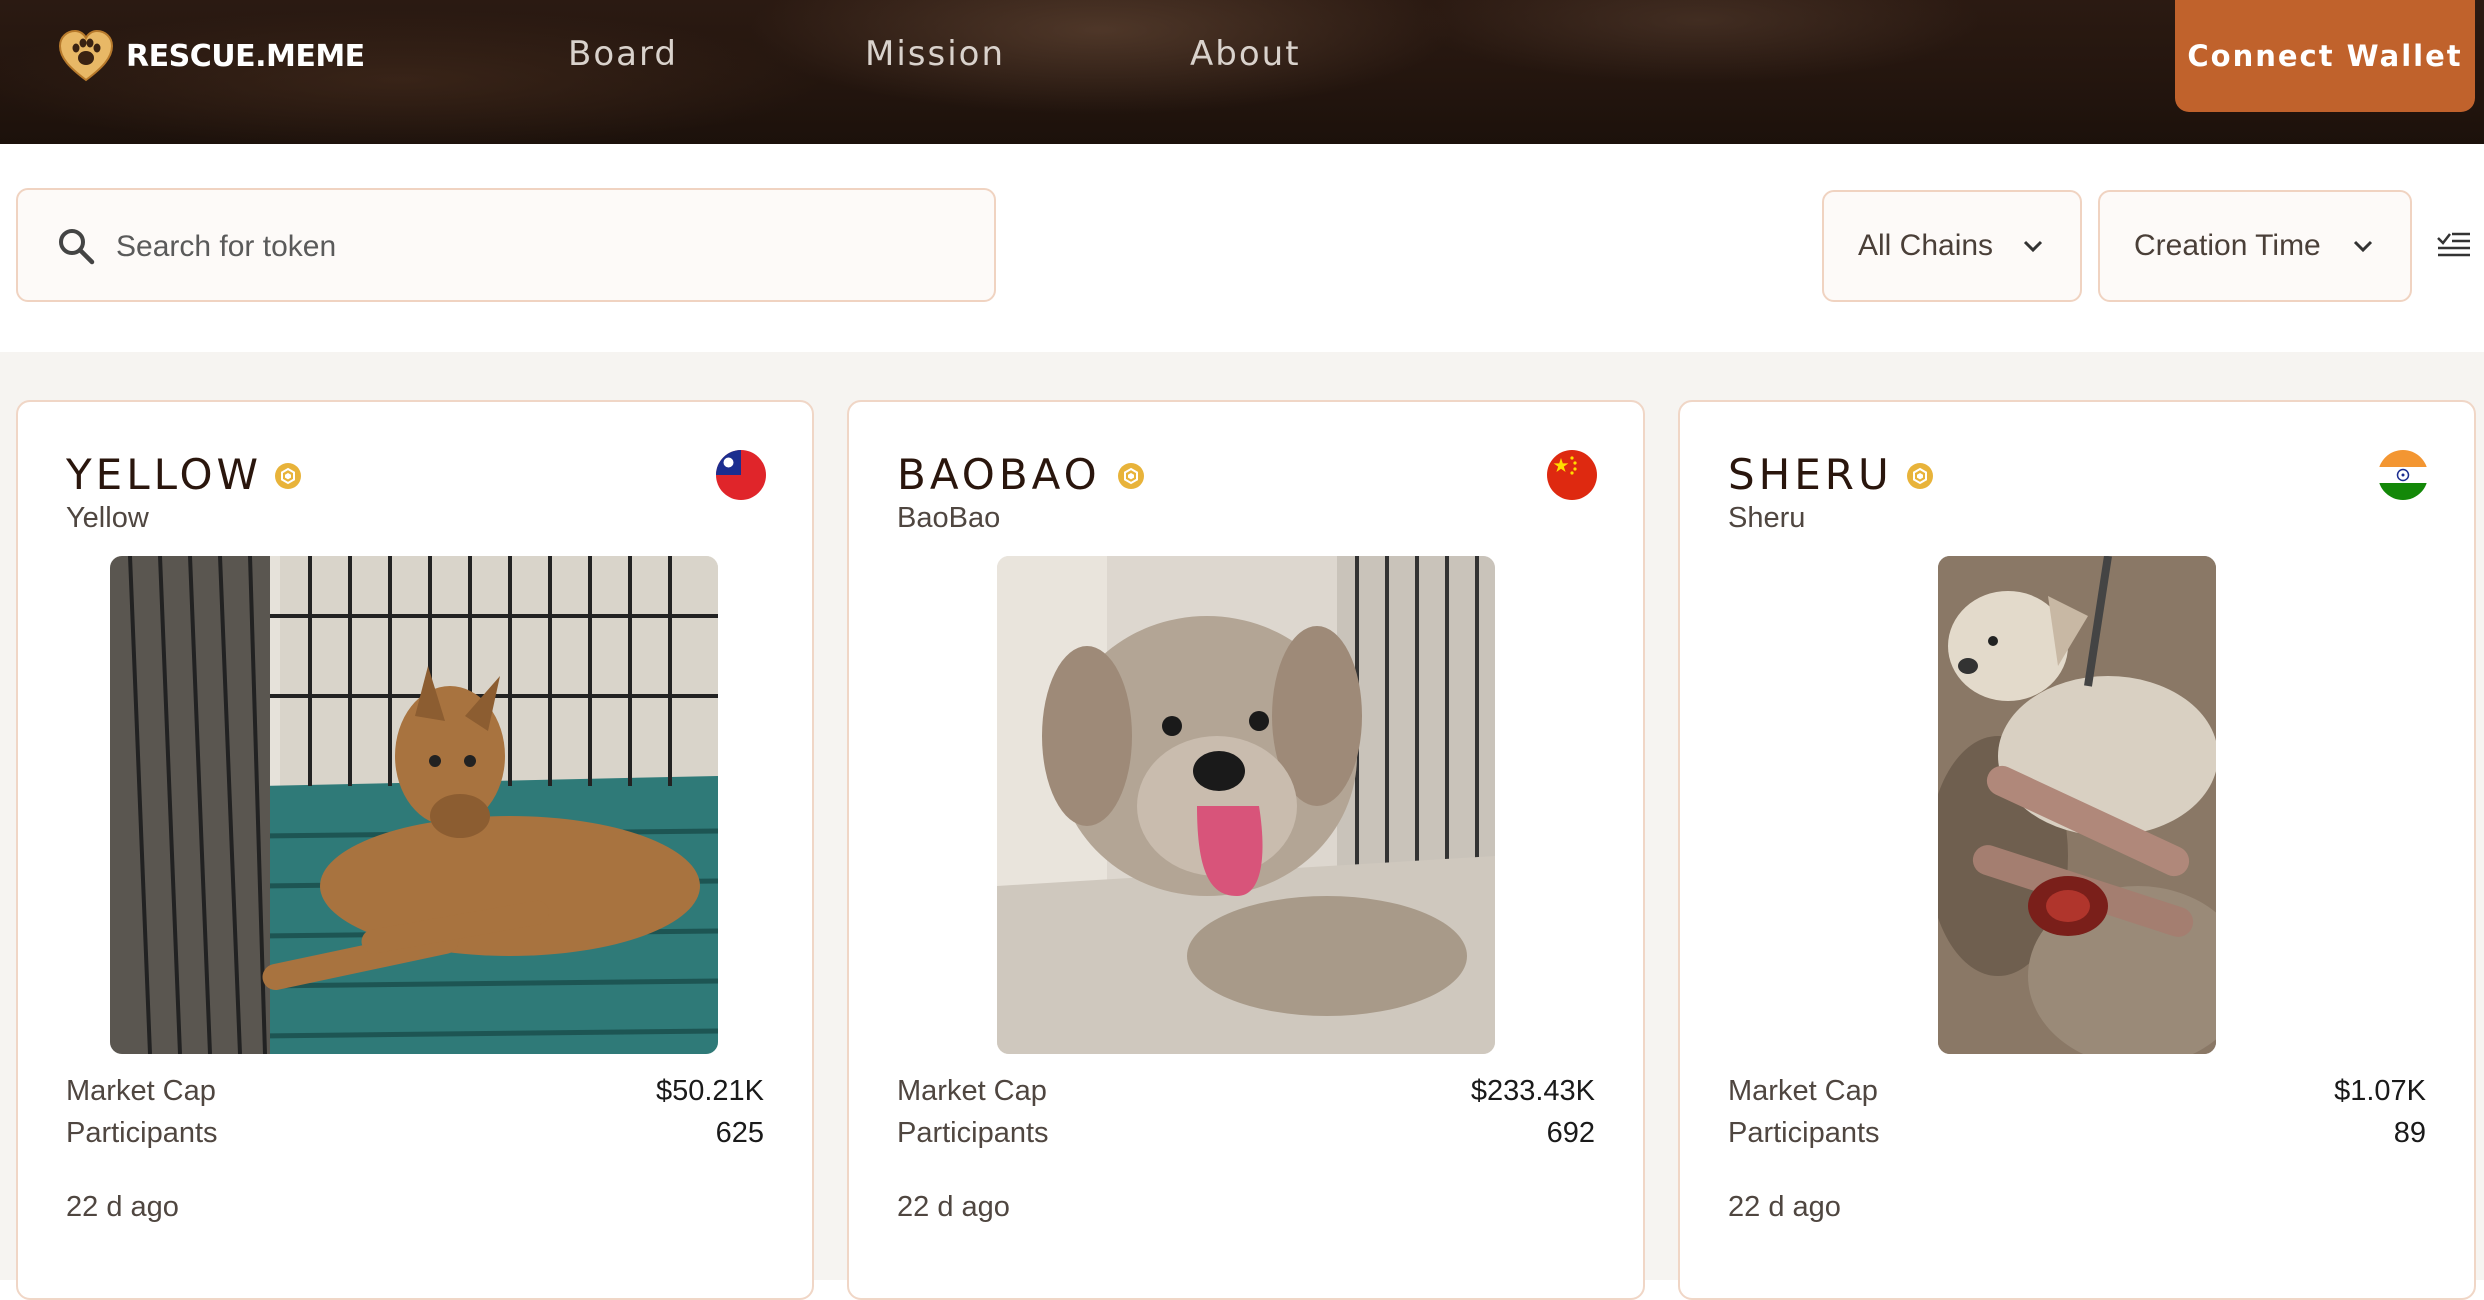 This screenshot has width=2484, height=1300. Describe the element at coordinates (107, 518) in the screenshot. I see `token-name: Yellow` at that location.